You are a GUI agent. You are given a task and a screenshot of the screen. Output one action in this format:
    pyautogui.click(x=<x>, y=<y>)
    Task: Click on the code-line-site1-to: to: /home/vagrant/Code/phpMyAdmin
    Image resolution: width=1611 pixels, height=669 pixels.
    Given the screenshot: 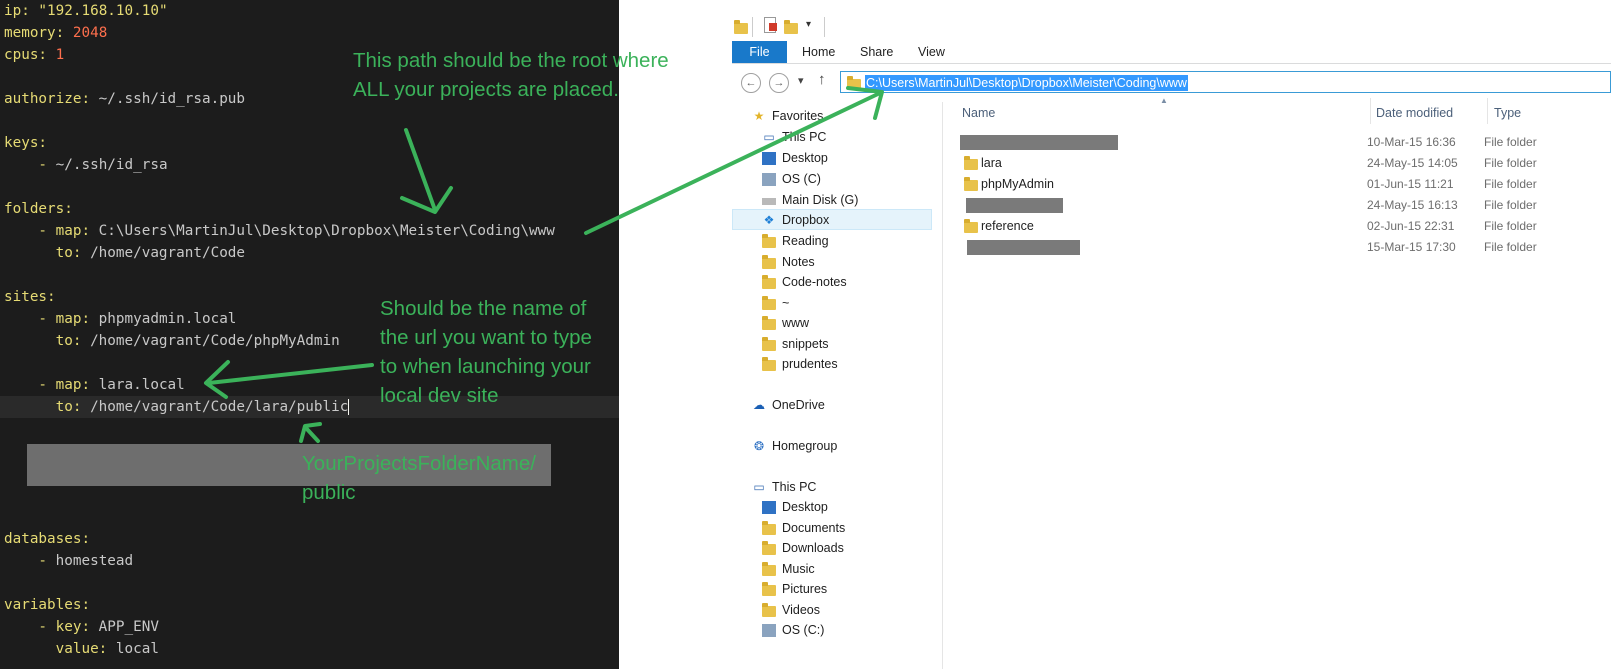 What is the action you would take?
    pyautogui.click(x=172, y=341)
    